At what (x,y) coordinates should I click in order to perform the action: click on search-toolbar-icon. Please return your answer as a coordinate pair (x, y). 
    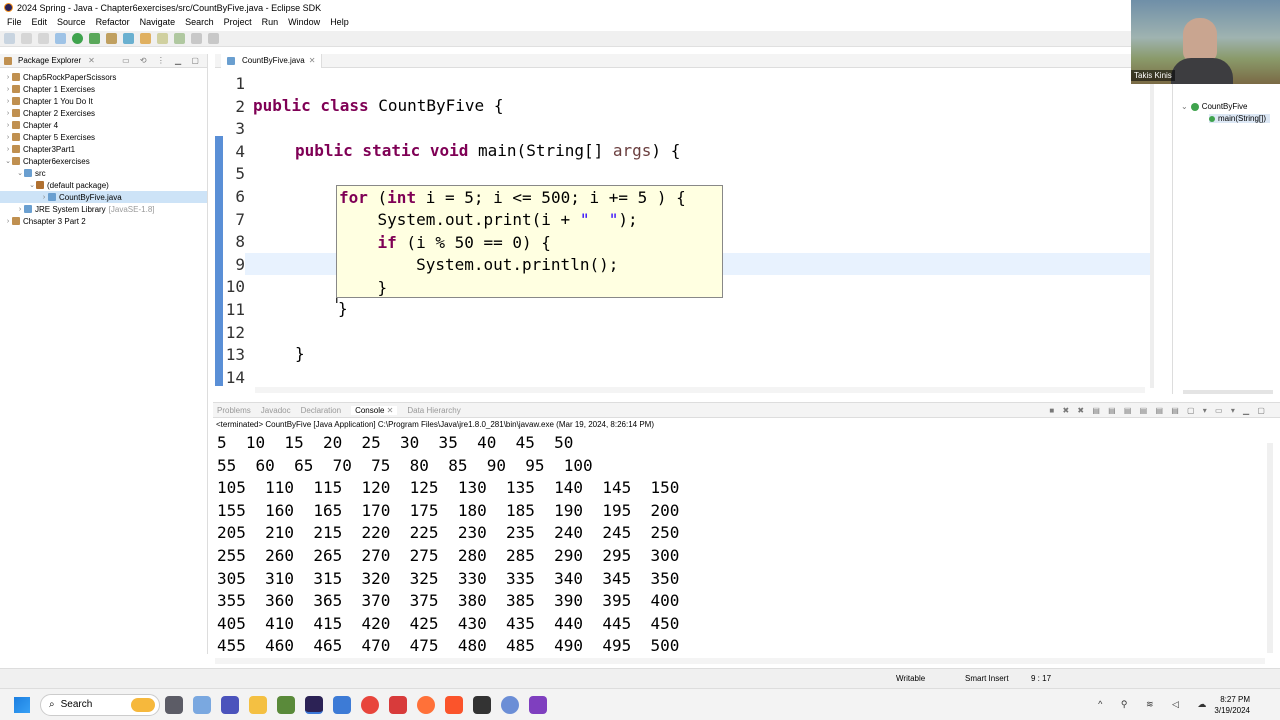
    Looking at the image, I should click on (162, 38).